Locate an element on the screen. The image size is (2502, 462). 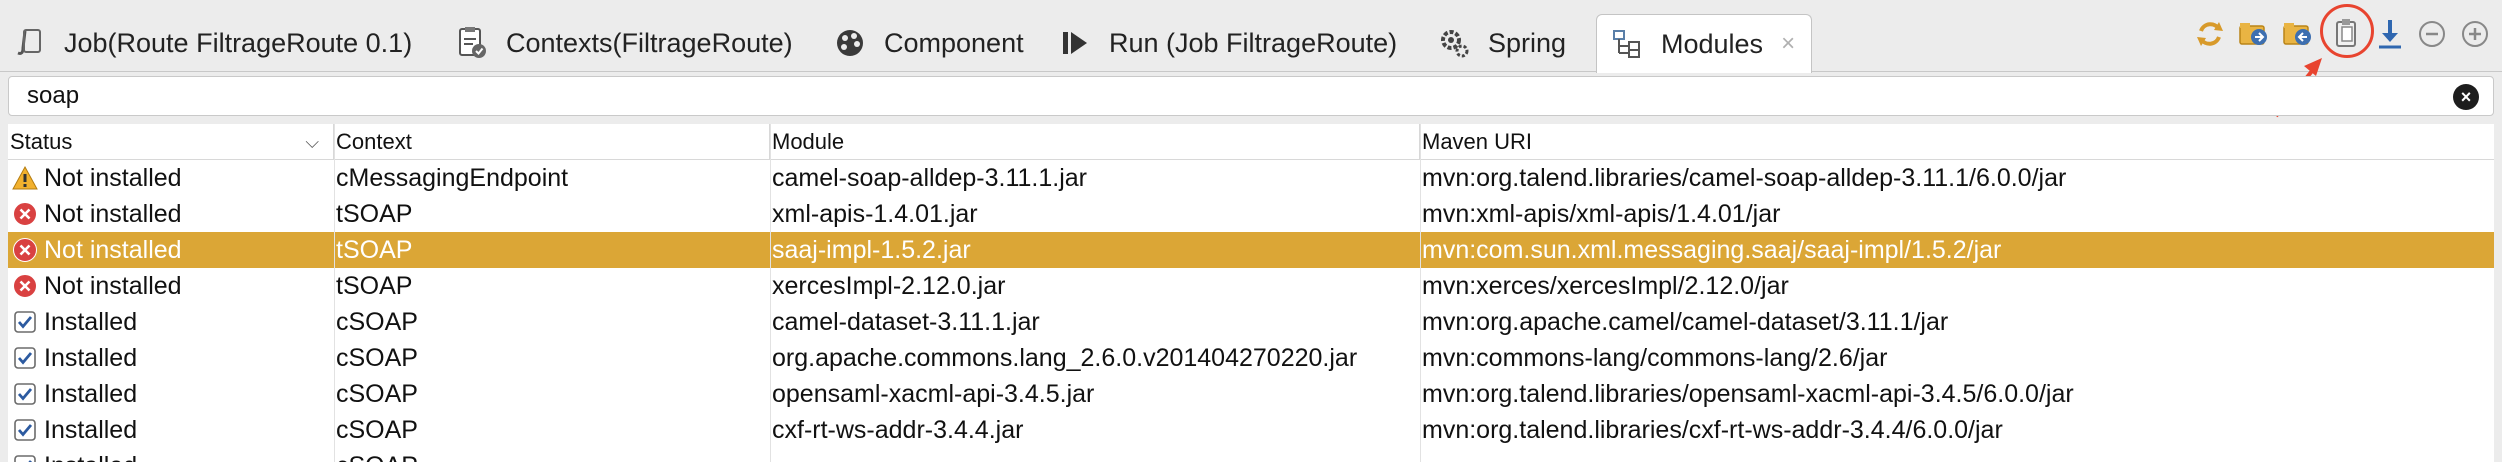
modules-icon is located at coordinates (1627, 44).